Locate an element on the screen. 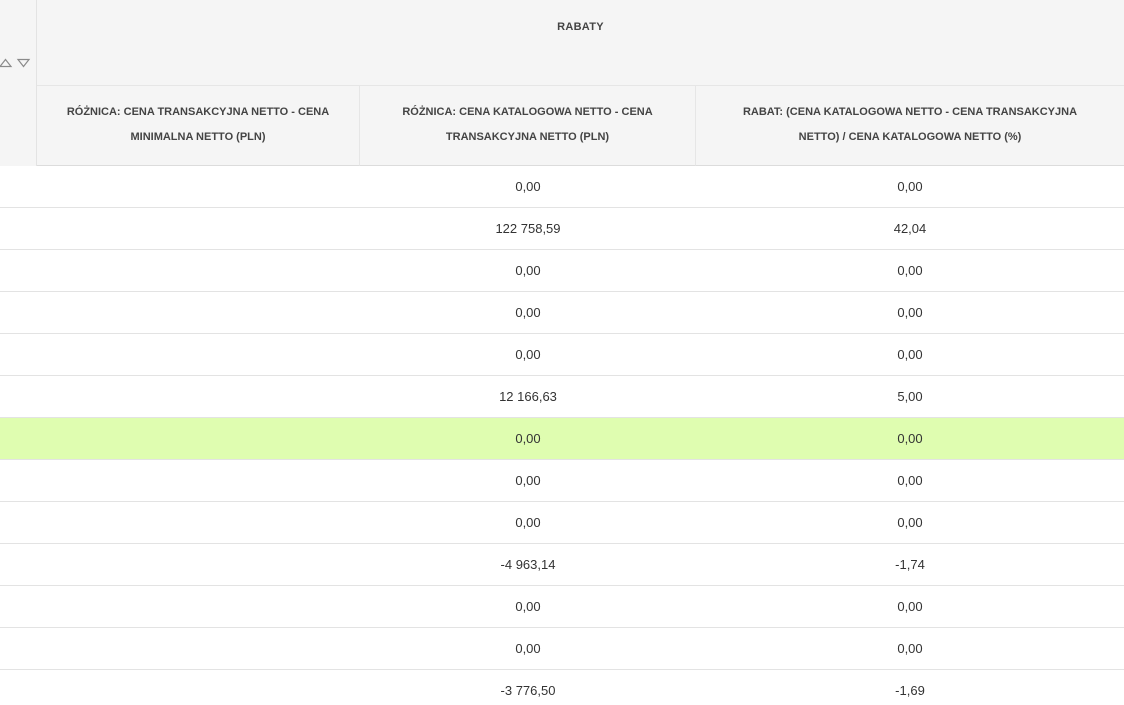 The image size is (1124, 705). sort-descending-icon is located at coordinates (23, 63).